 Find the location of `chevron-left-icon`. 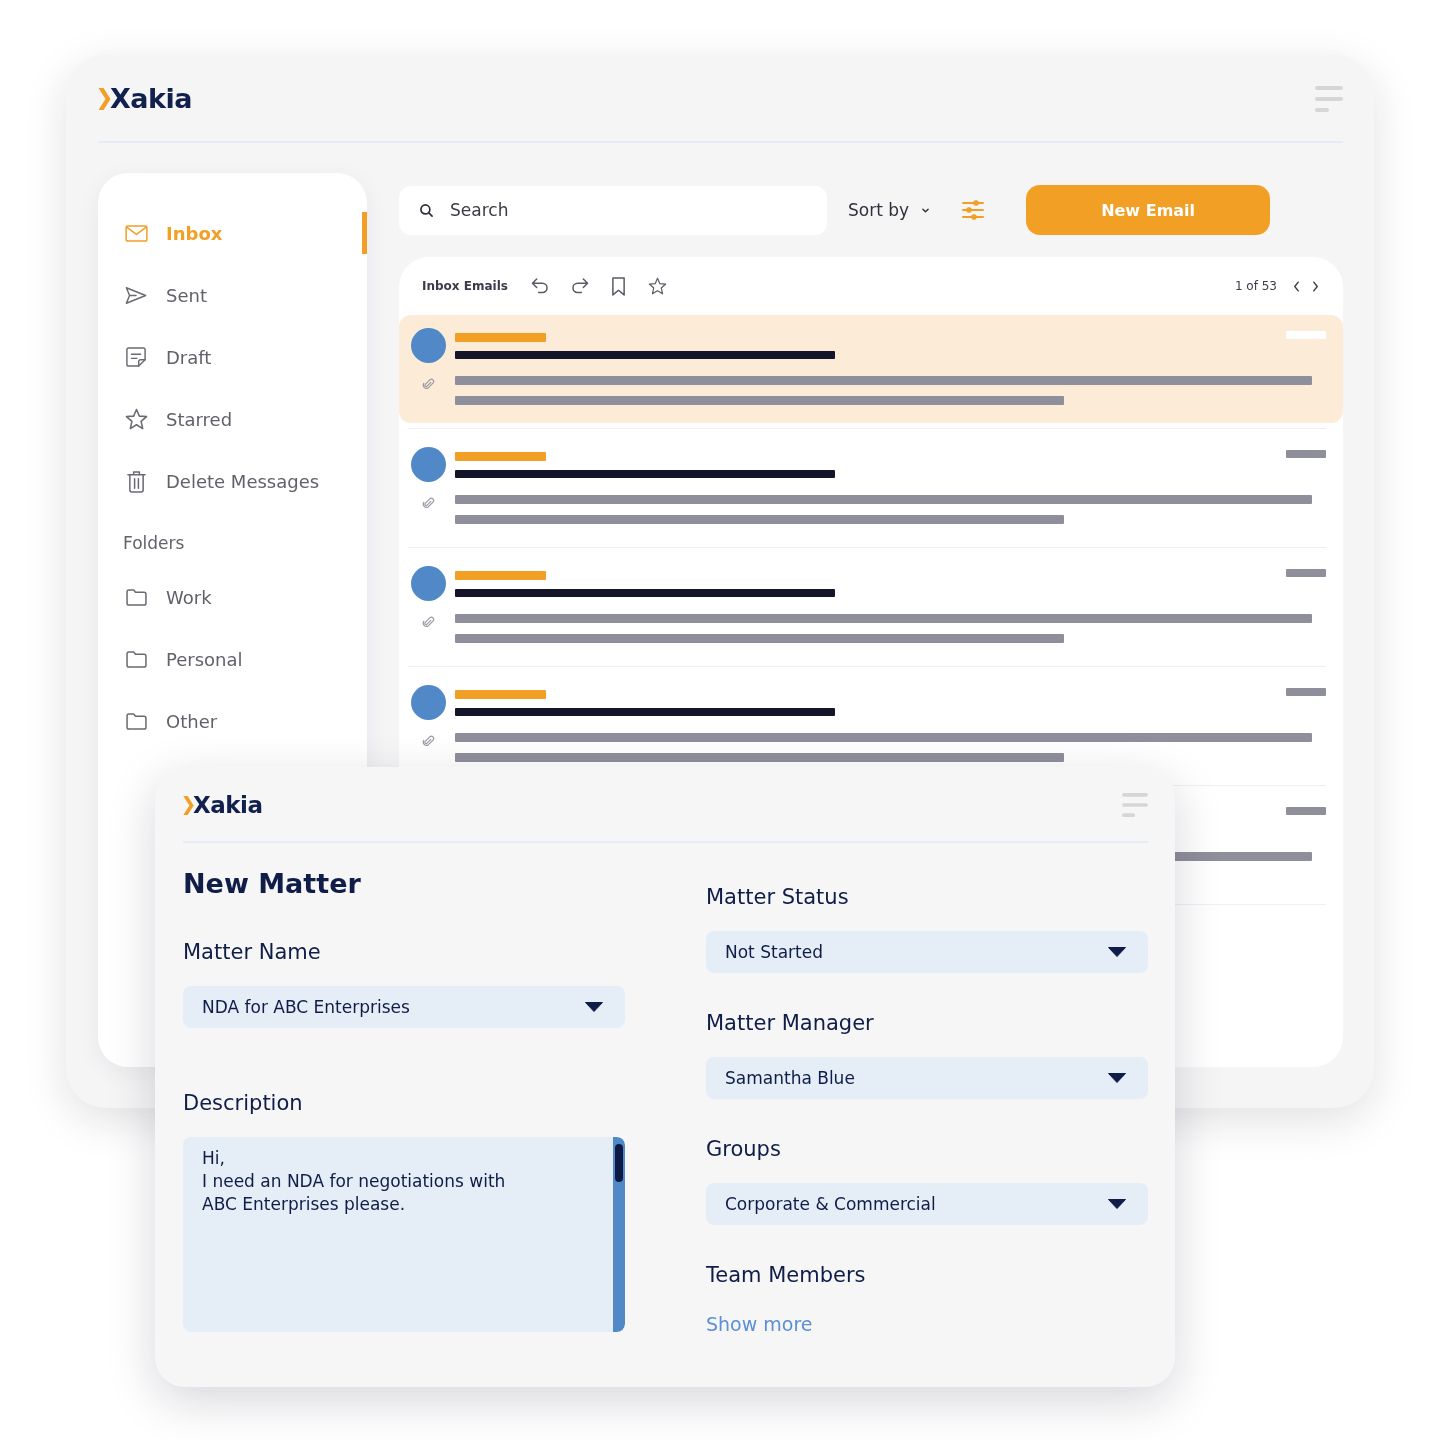

chevron-left-icon is located at coordinates (1296, 286).